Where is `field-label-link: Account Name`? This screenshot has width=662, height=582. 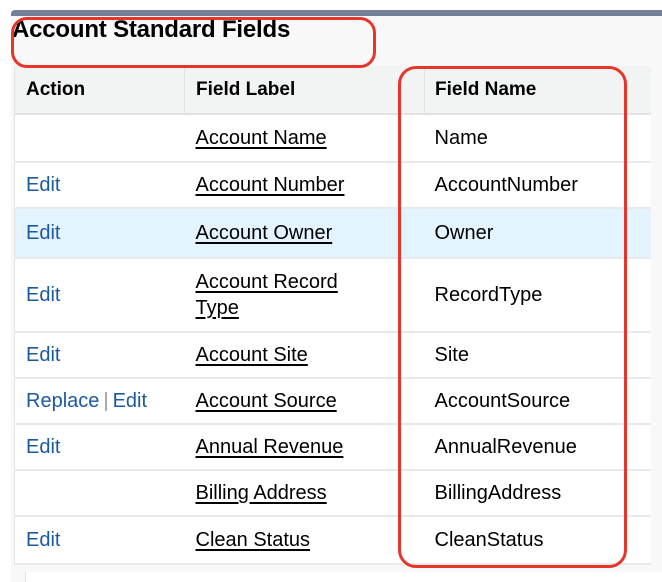
field-label-link: Account Name is located at coordinates (261, 138).